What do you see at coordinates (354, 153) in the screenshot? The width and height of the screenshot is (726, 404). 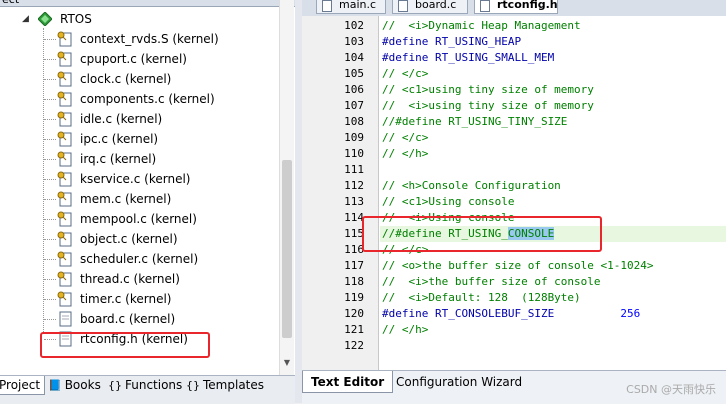 I see `line-number: 110` at bounding box center [354, 153].